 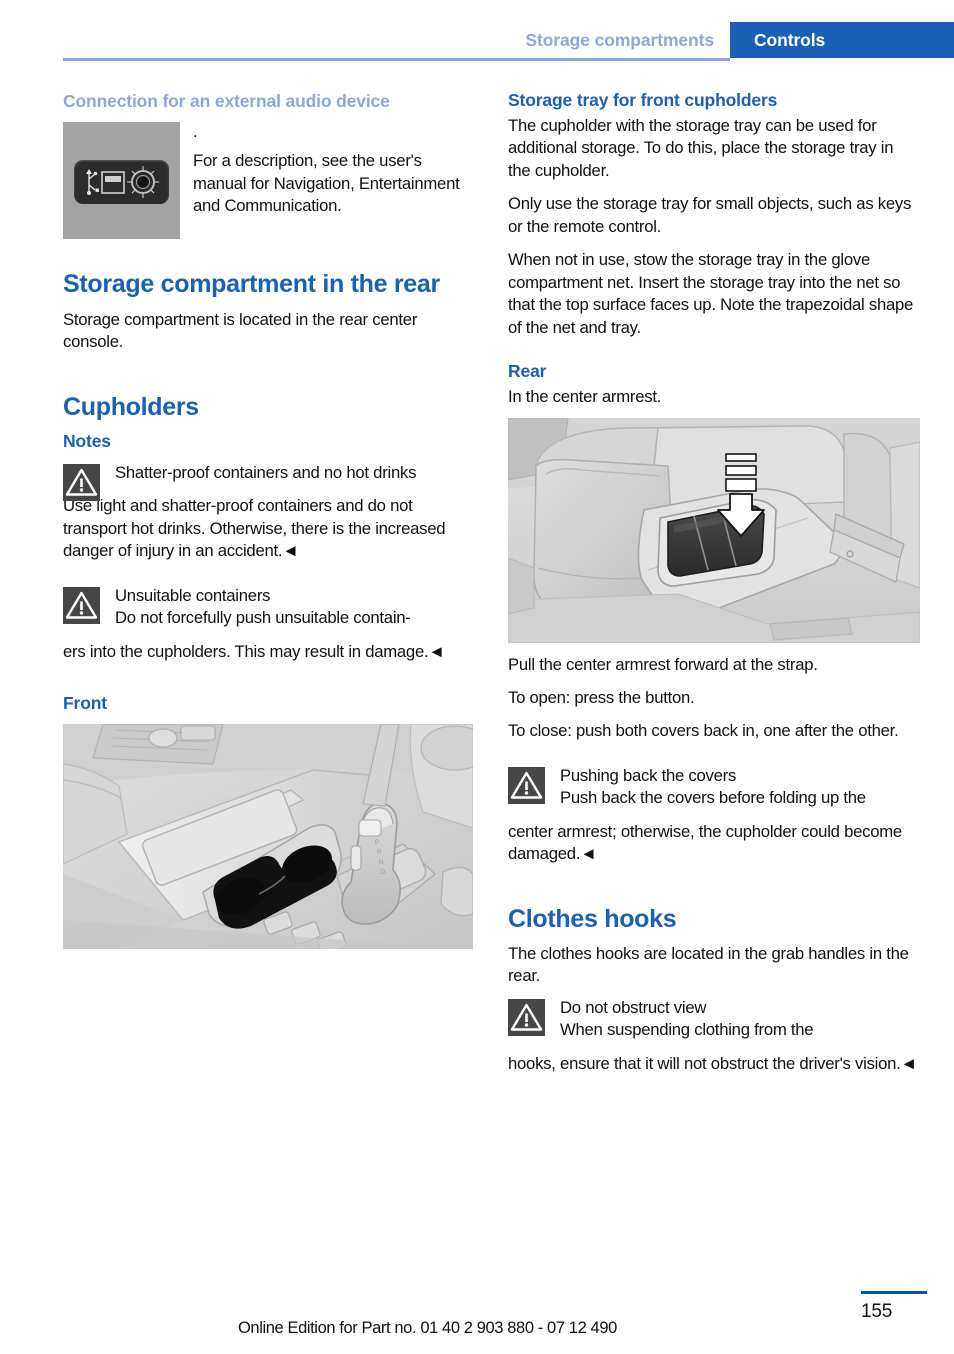 What do you see at coordinates (251, 284) in the screenshot?
I see `heading-storage-compartment-rear: Storage compartment in the rear` at bounding box center [251, 284].